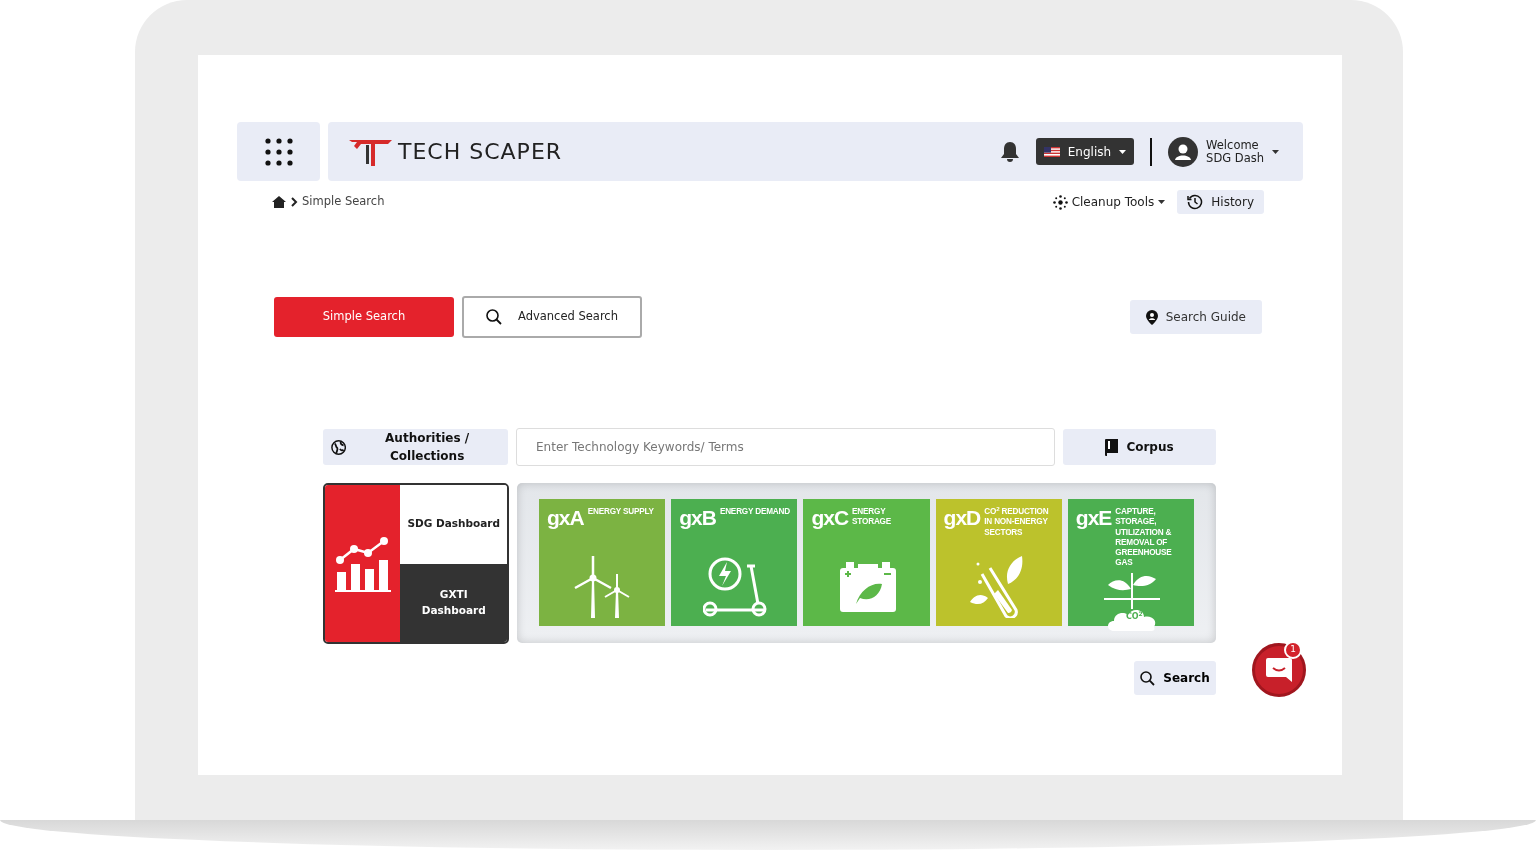 This screenshot has height=850, width=1536. Describe the element at coordinates (1195, 317) in the screenshot. I see `search-guide-button: Search Guide` at that location.